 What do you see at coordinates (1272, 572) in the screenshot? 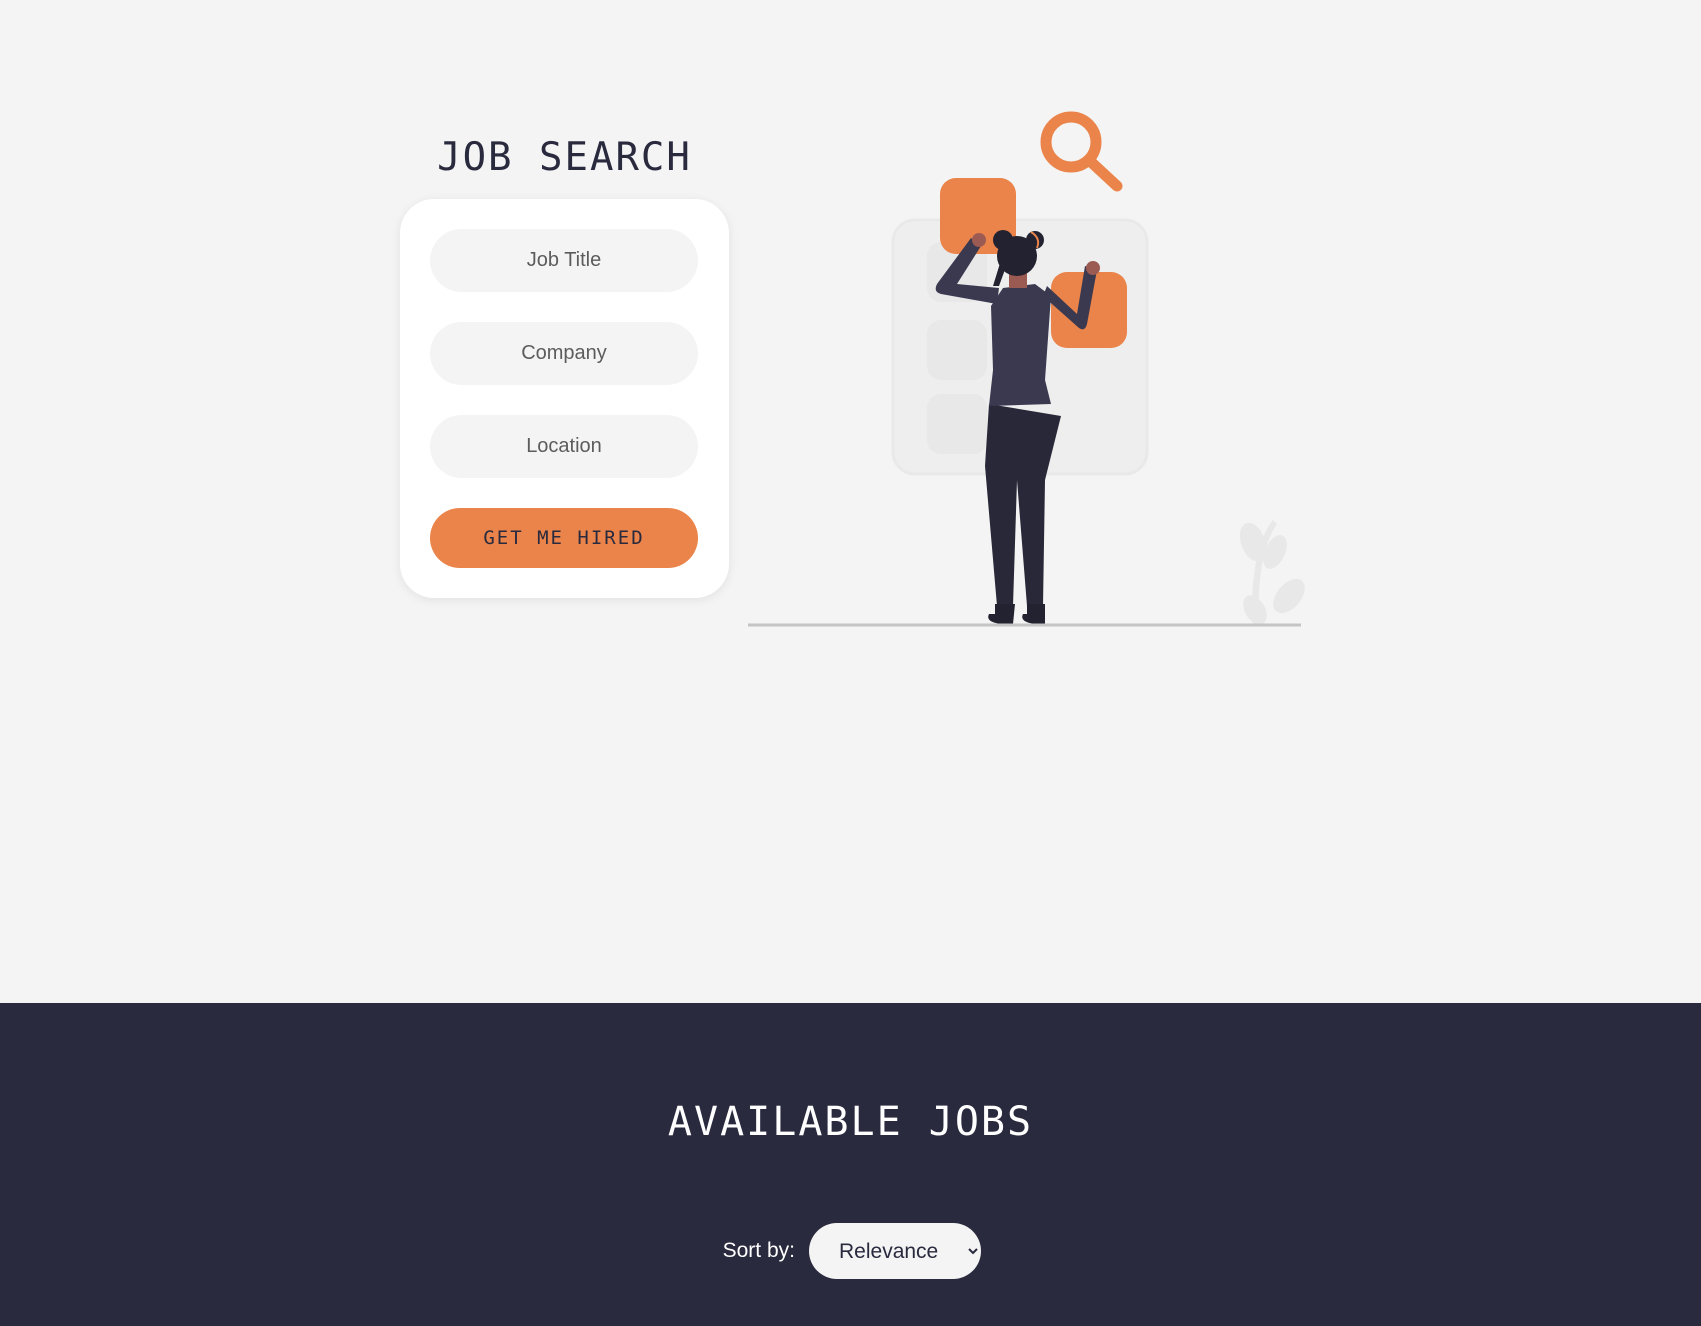
I see `plant-icon` at bounding box center [1272, 572].